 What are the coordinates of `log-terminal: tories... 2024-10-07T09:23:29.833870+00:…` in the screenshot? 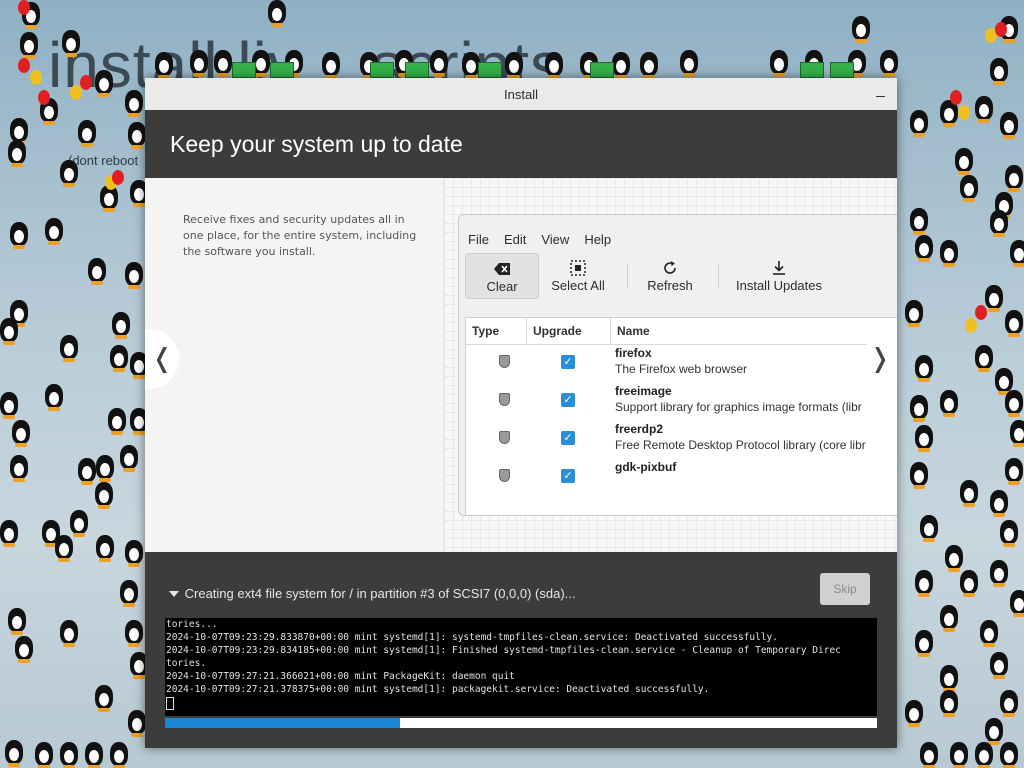 It's located at (521, 667).